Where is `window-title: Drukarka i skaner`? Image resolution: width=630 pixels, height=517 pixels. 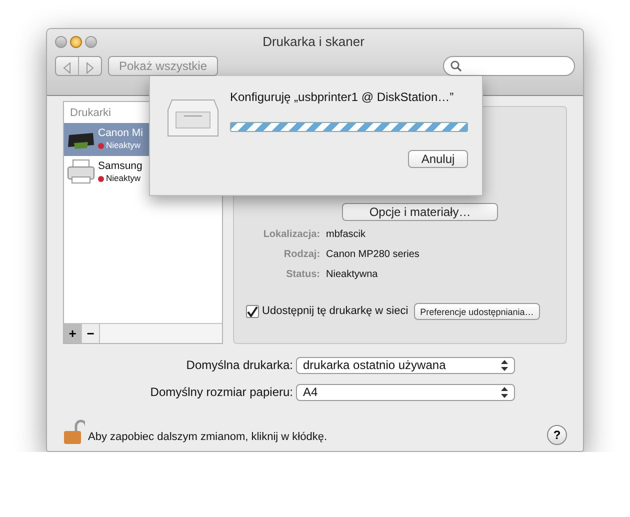
window-title: Drukarka i skaner is located at coordinates (314, 41).